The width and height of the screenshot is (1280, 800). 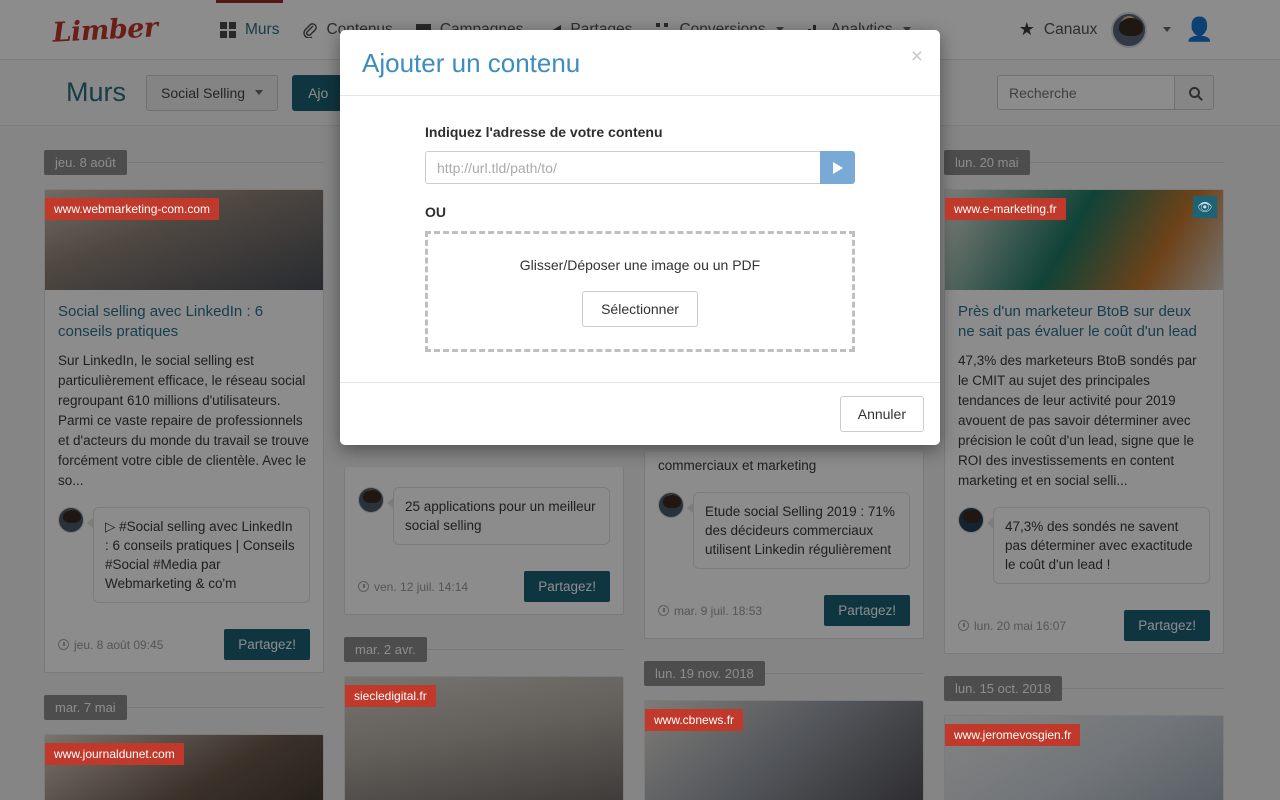 I want to click on modal-title: Ajouter un contenu, so click(x=471, y=63).